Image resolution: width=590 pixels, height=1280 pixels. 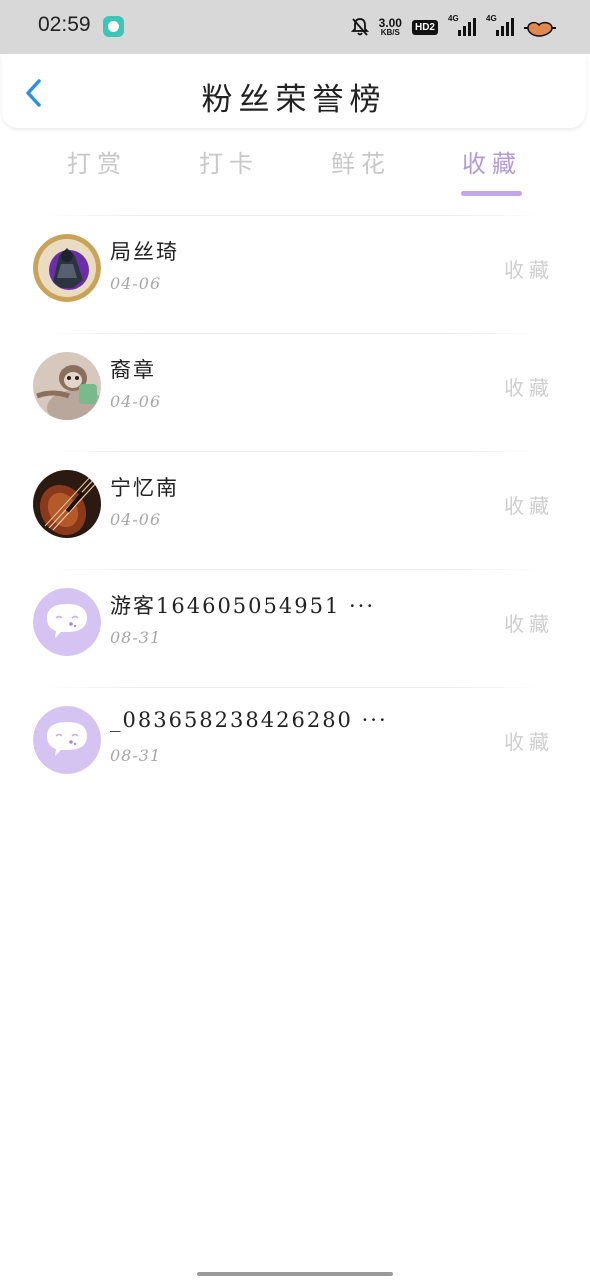 I want to click on active-tab-indicator, so click(x=491, y=193).